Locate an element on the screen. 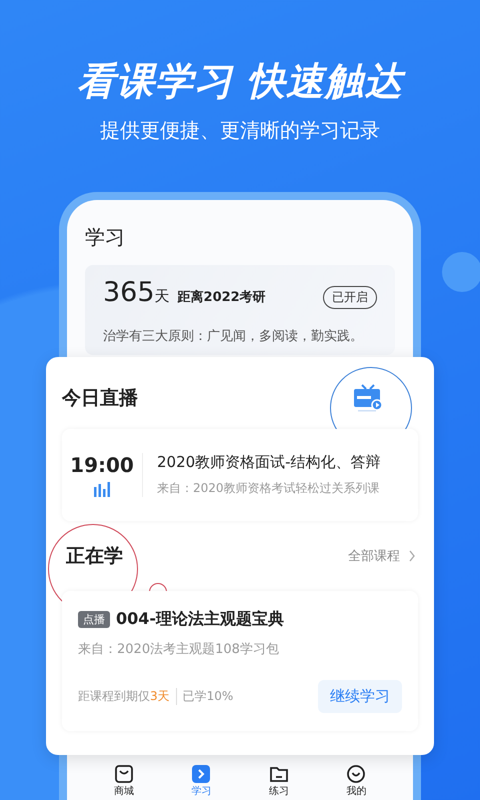 This screenshot has width=480, height=800. course-tag: 点播 is located at coordinates (94, 619).